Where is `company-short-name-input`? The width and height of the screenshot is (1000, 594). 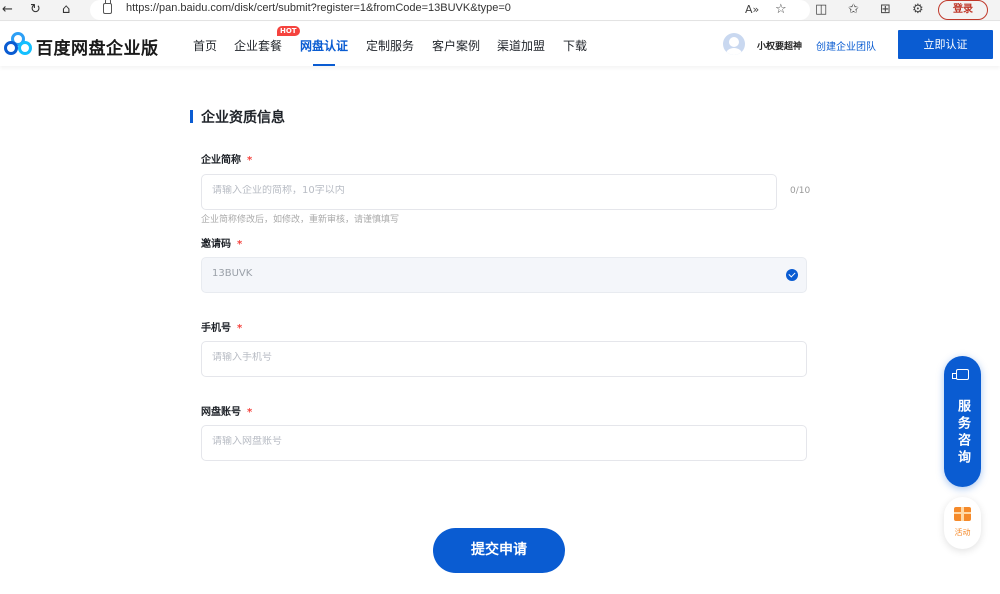
company-short-name-input is located at coordinates (472, 190).